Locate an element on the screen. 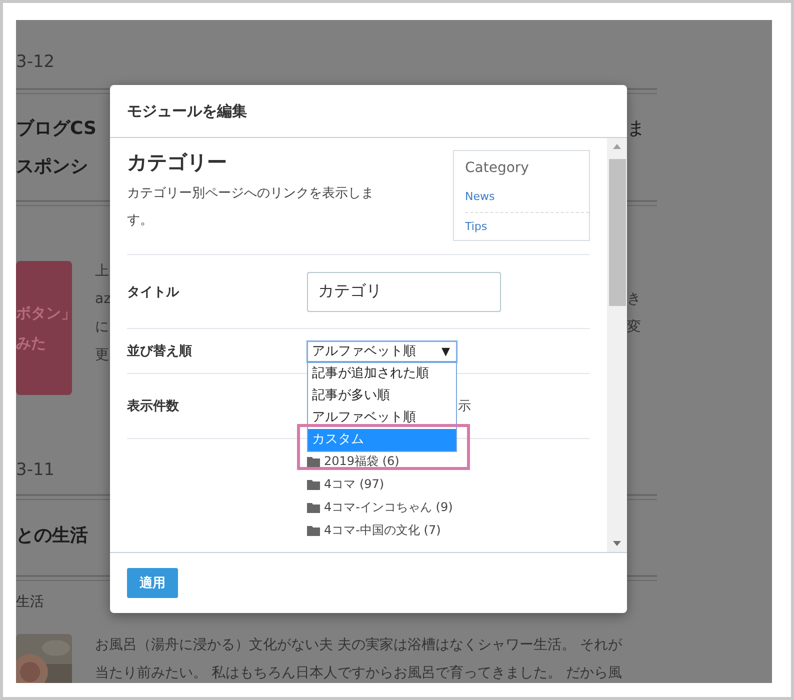  post-excerpt: 更 is located at coordinates (102, 355).